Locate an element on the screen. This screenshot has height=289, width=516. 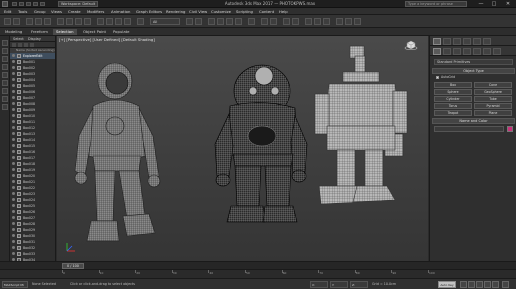
filter-lights-icon is located at coordinates (5, 59).